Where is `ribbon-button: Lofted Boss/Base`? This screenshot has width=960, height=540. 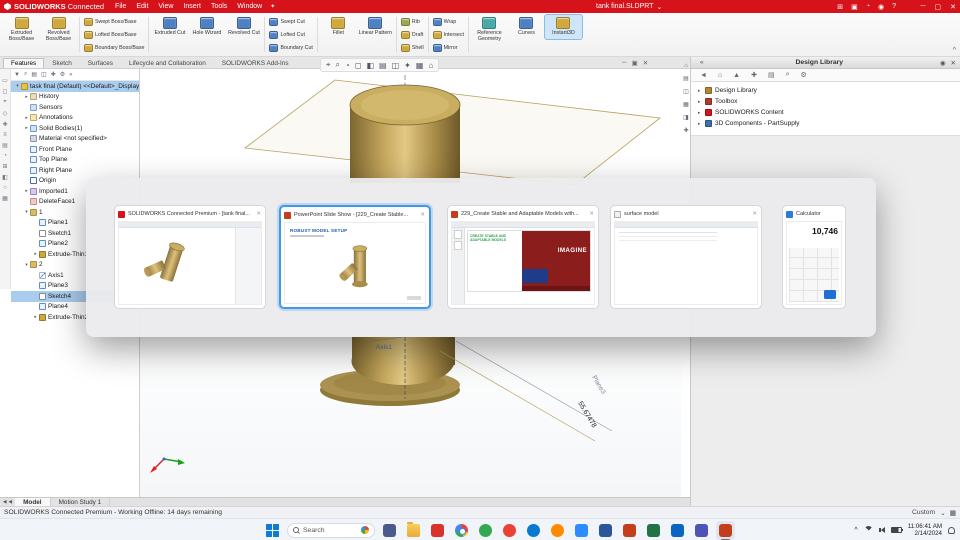 ribbon-button: Lofted Boss/Base is located at coordinates (110, 34).